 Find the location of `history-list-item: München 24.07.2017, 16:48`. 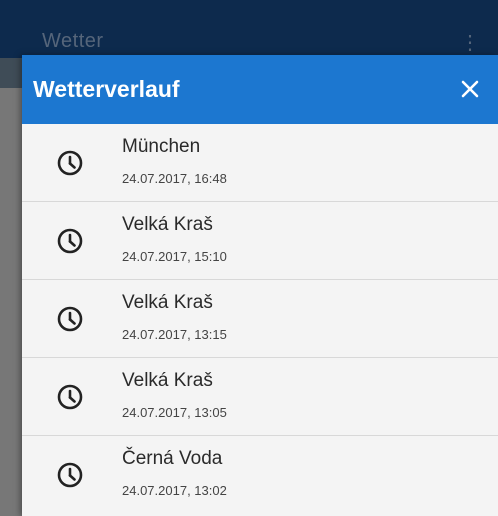

history-list-item: München 24.07.2017, 16:48 is located at coordinates (260, 163).